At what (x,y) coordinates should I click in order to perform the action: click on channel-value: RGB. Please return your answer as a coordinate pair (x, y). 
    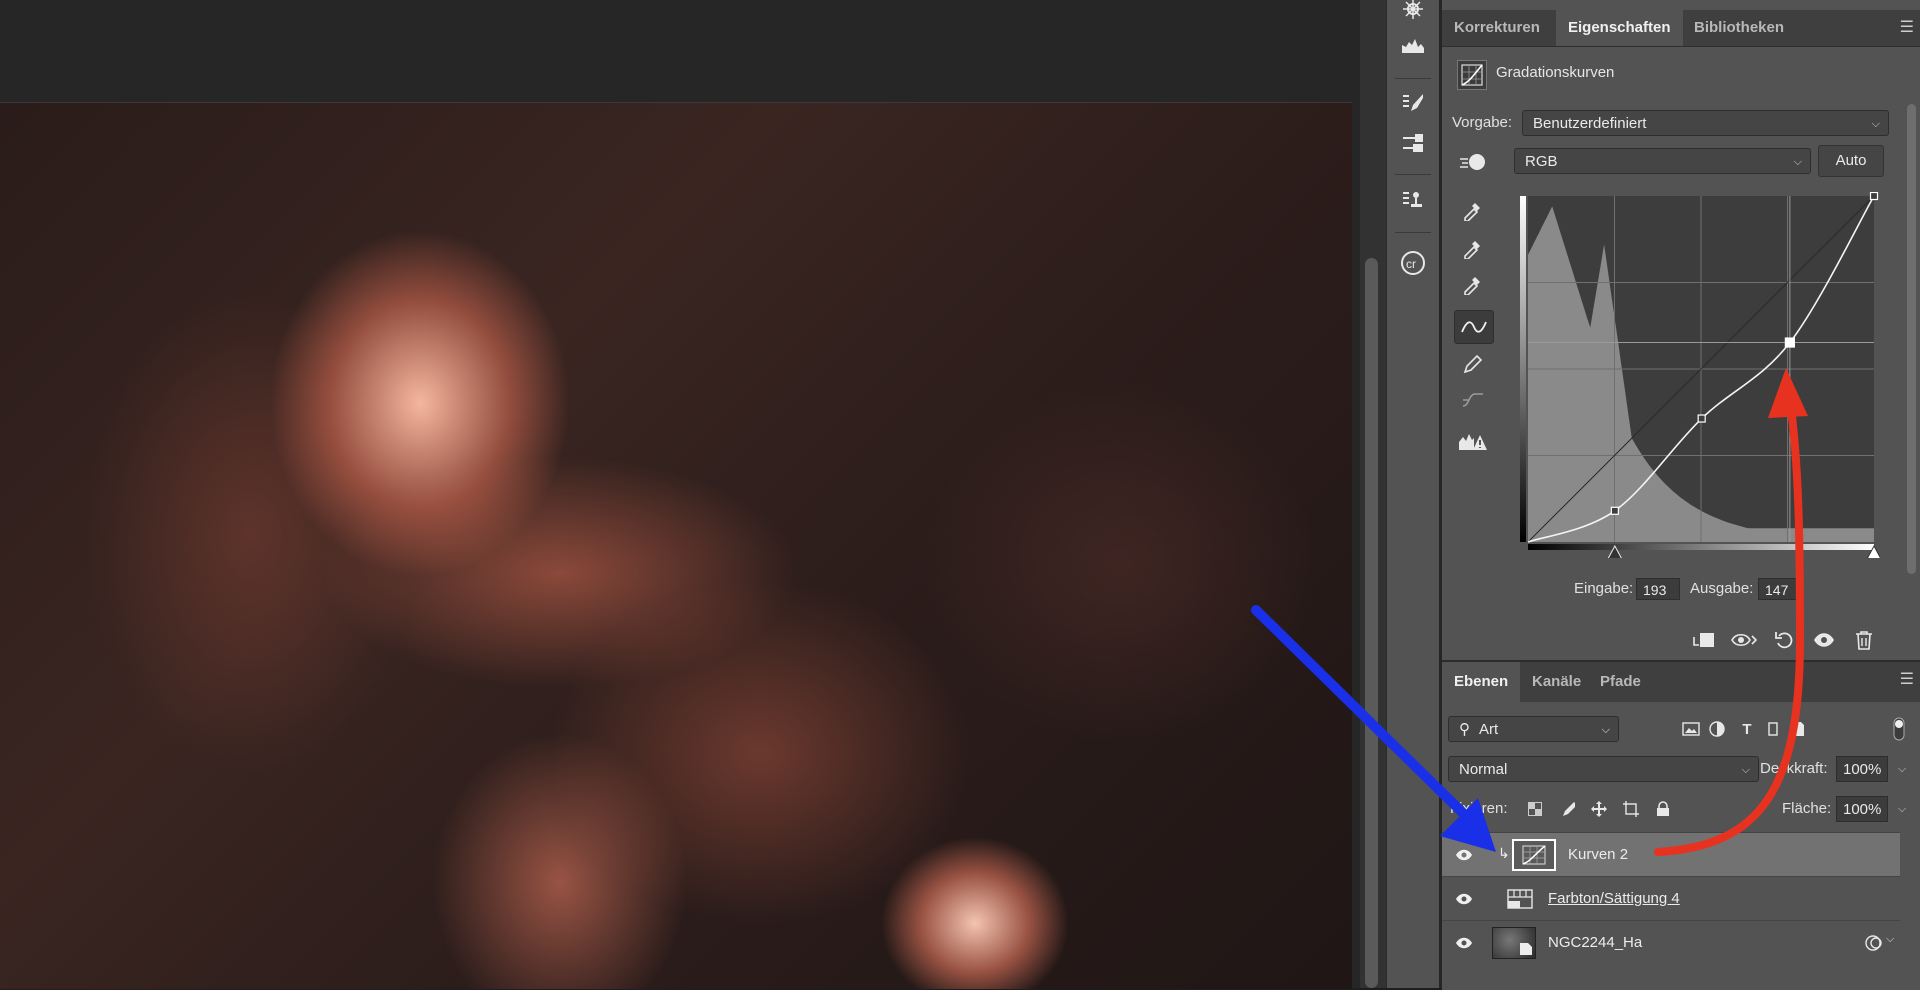
    Looking at the image, I should click on (1541, 161).